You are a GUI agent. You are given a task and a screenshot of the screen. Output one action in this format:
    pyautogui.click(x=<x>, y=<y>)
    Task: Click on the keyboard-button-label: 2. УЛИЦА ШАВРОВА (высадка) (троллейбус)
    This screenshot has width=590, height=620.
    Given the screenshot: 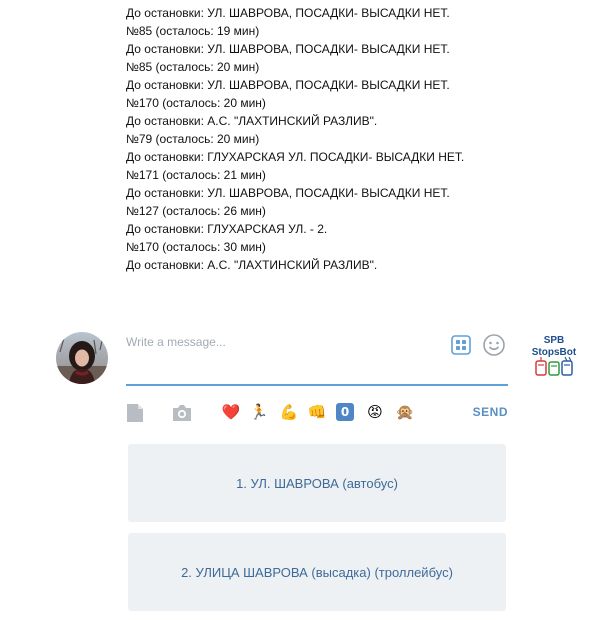 What is the action you would take?
    pyautogui.click(x=317, y=572)
    